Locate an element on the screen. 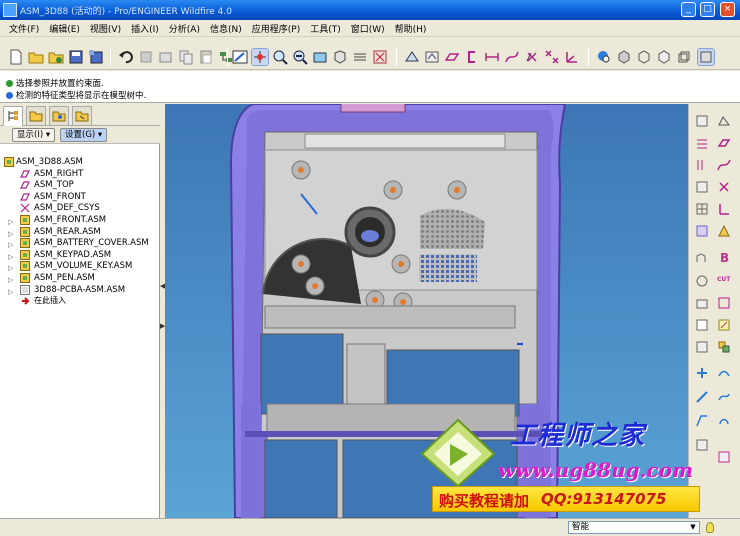  style-icon is located at coordinates (724, 457).